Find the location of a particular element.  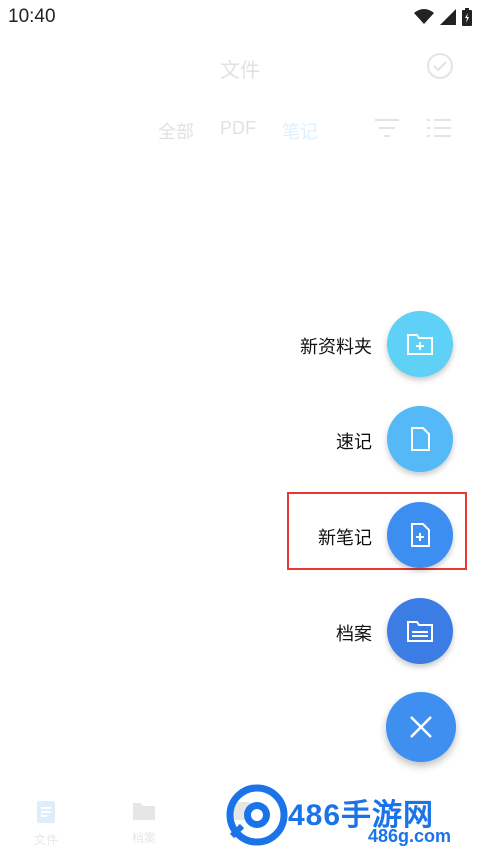

nav-label-archive: 档案 is located at coordinates (143, 838).